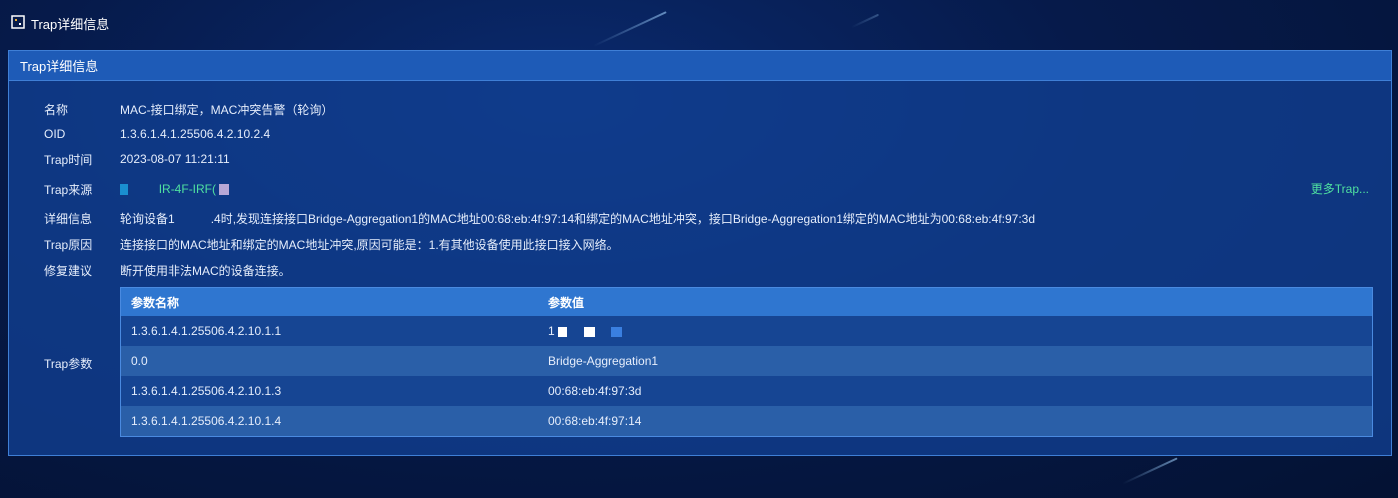  I want to click on source-label: Trap来源, so click(68, 189).